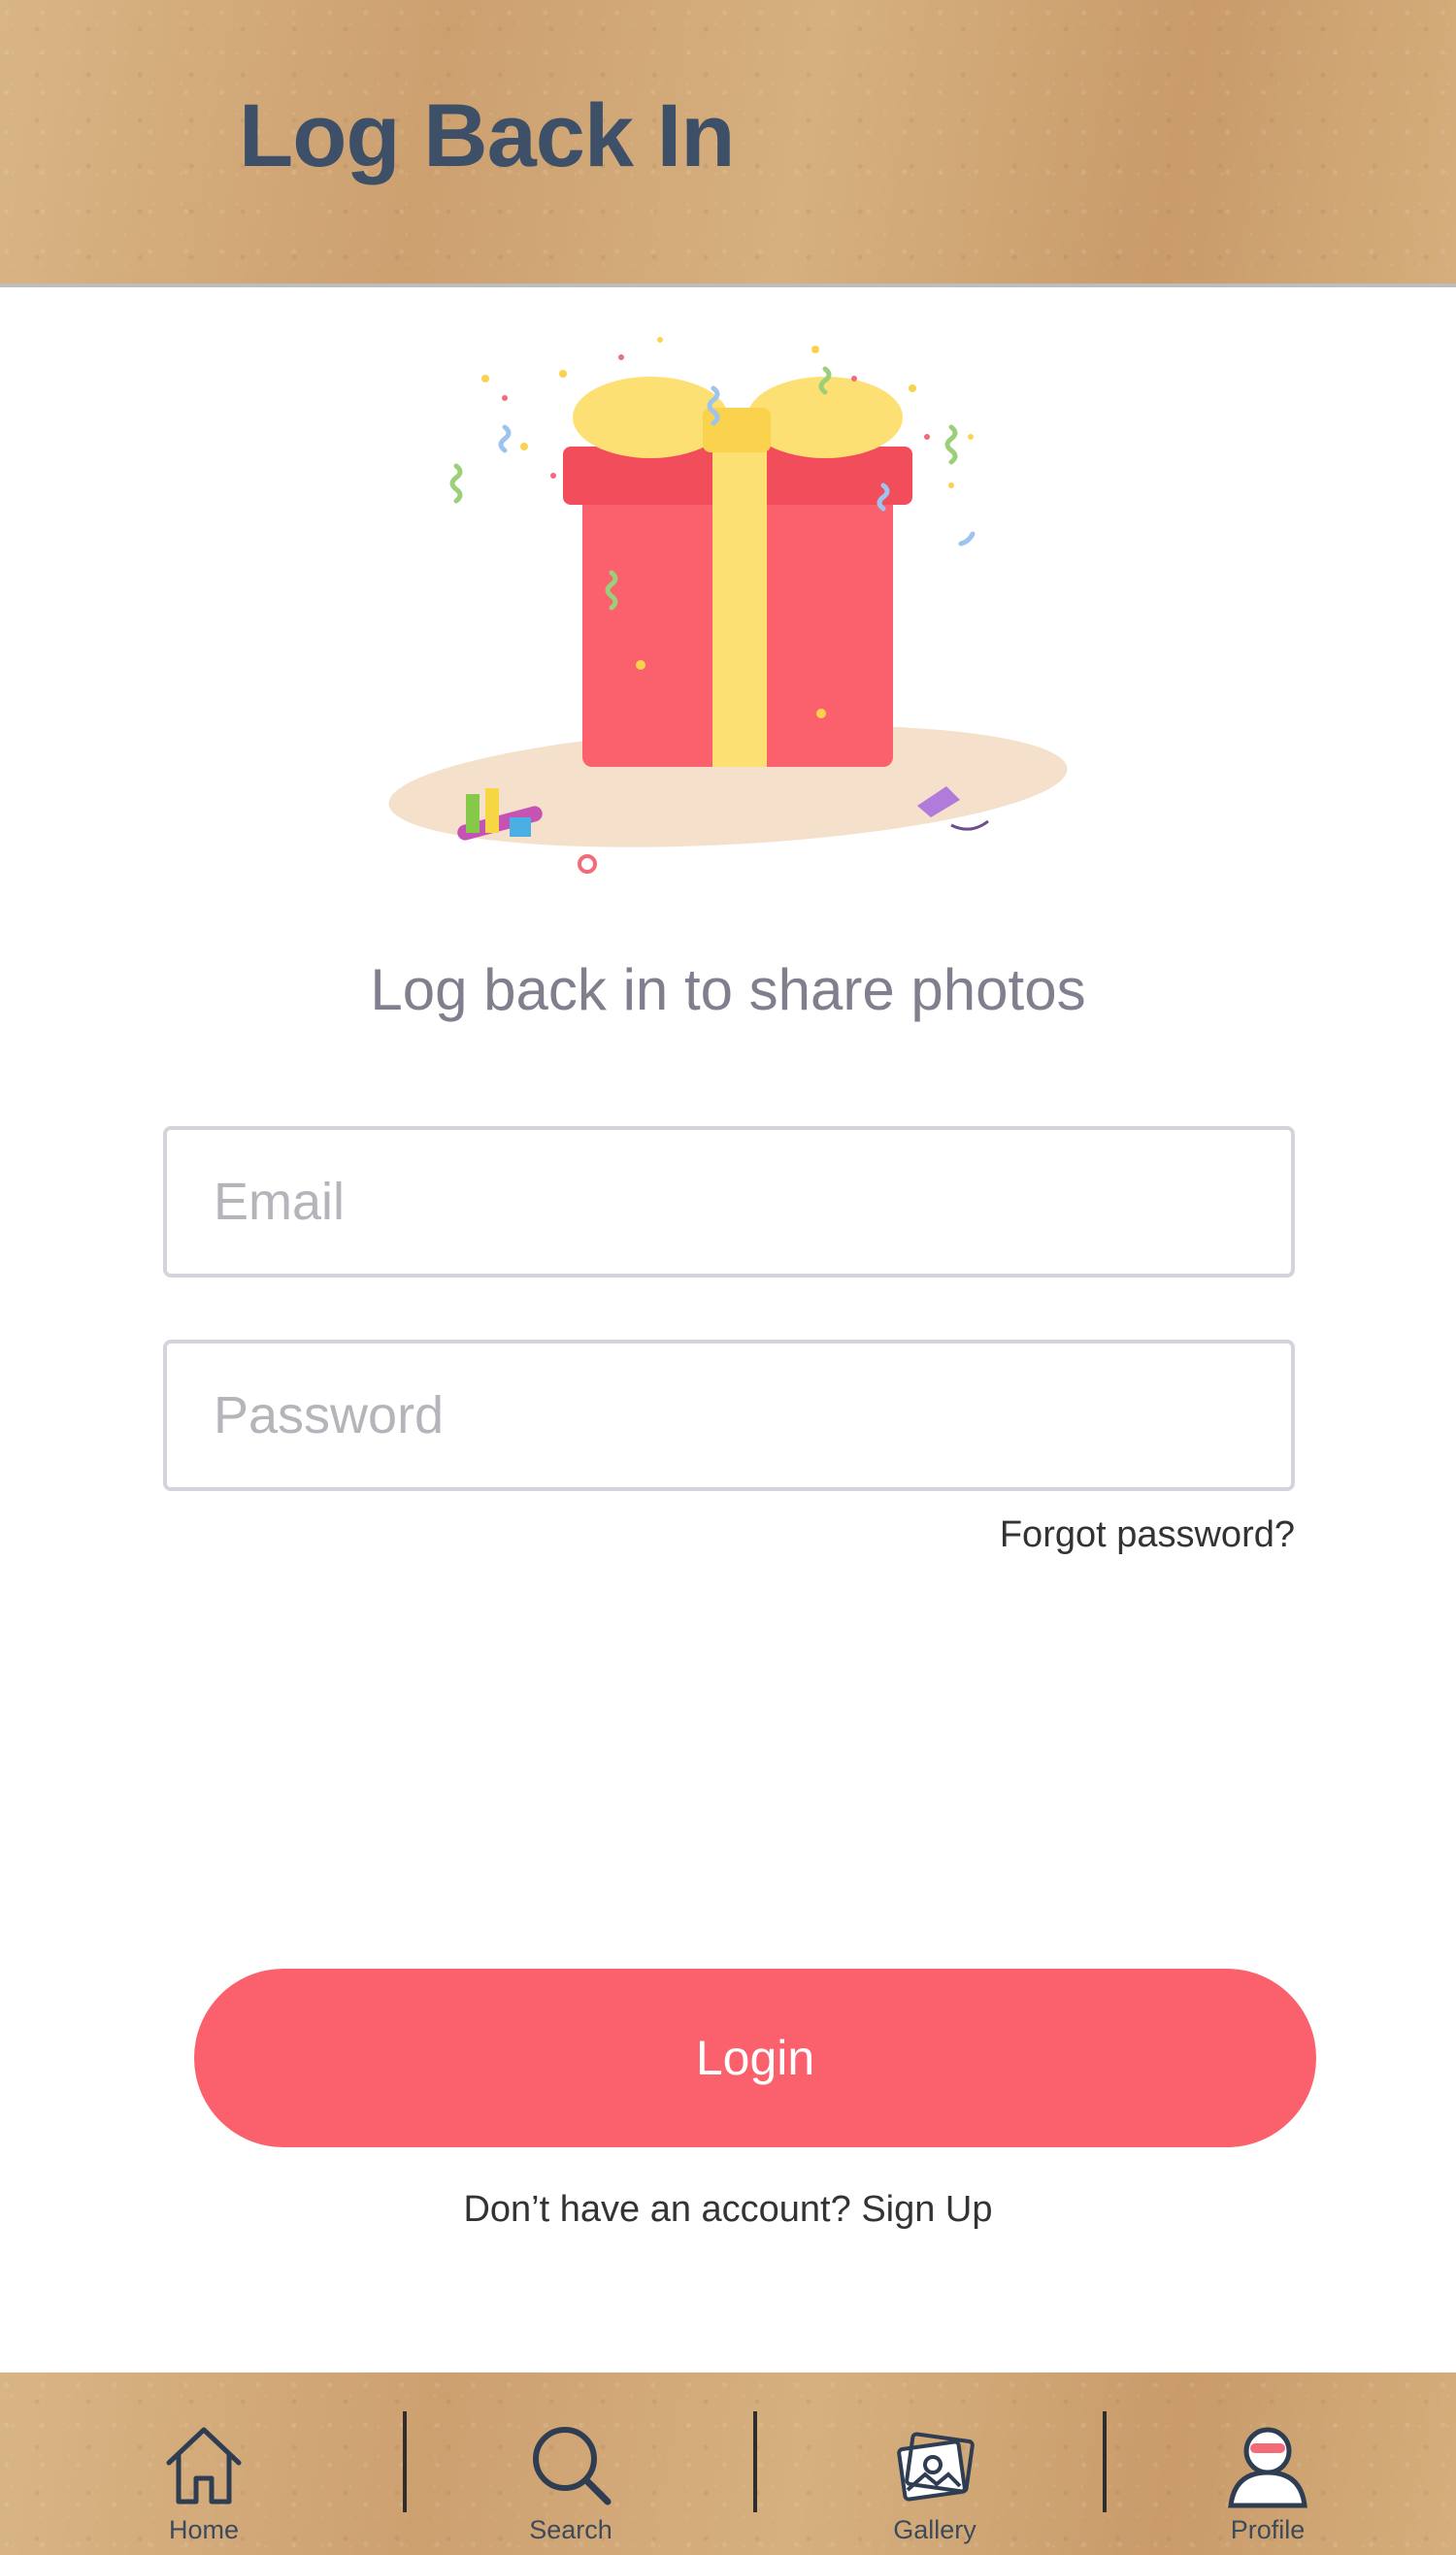  What do you see at coordinates (934, 2529) in the screenshot?
I see `tab-gallery-label: Gallery` at bounding box center [934, 2529].